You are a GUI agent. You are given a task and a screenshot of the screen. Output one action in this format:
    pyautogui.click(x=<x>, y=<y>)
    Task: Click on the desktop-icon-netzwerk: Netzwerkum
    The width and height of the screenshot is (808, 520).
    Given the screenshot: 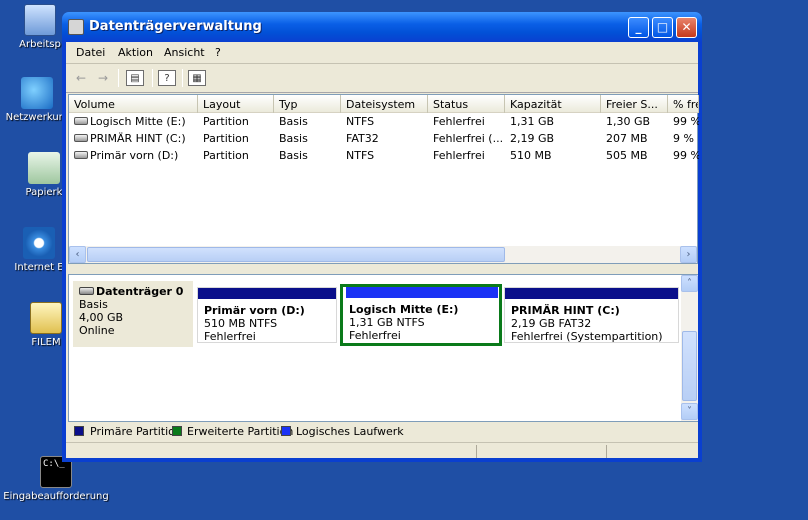 What is the action you would take?
    pyautogui.click(x=37, y=100)
    